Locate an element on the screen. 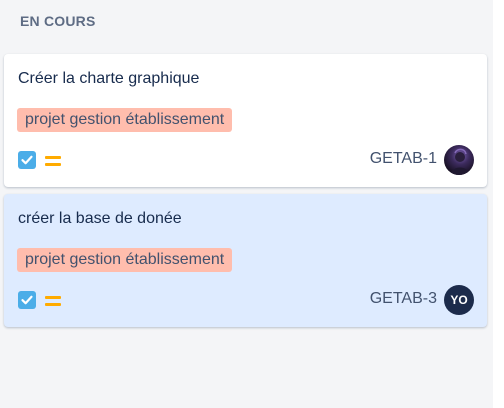  assignee-avatar: YO is located at coordinates (459, 300).